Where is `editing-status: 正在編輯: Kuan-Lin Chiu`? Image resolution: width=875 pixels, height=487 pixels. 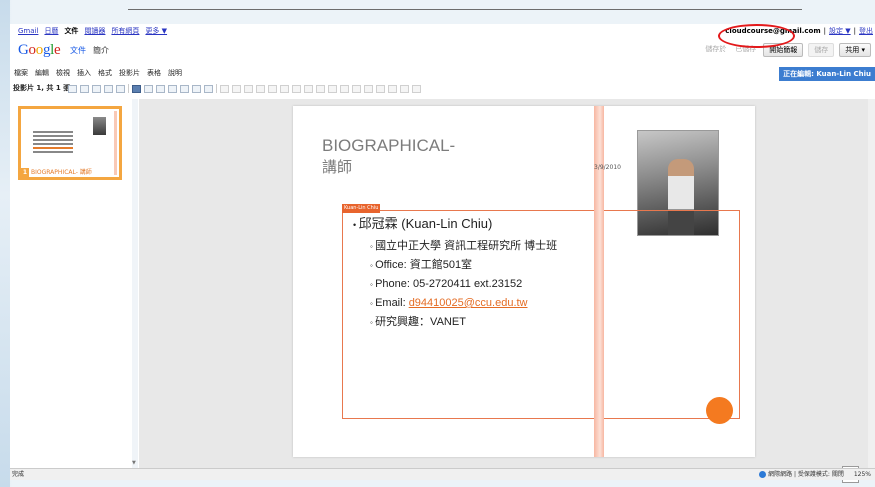
editing-status: 正在編輯: Kuan-Lin Chiu is located at coordinates (827, 74).